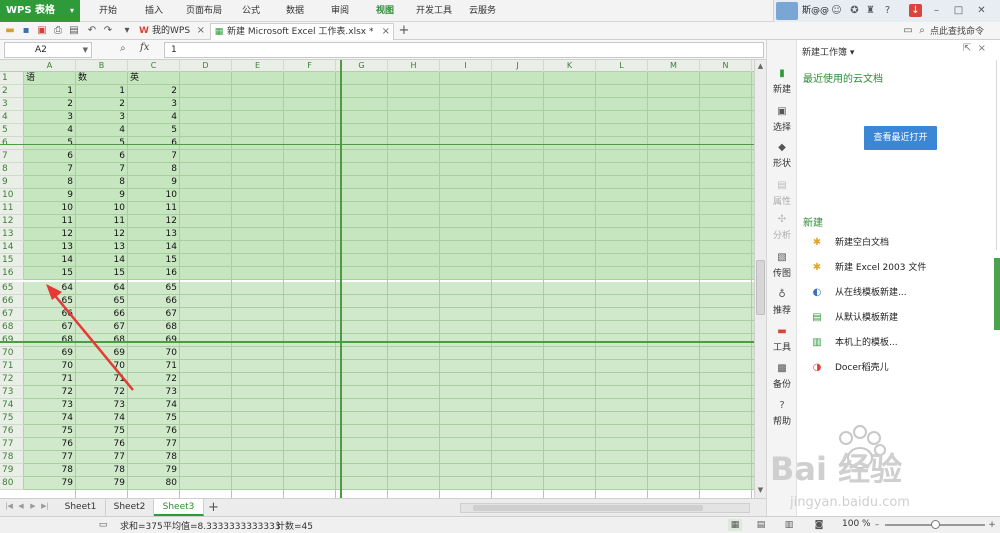 The width and height of the screenshot is (1000, 533). Describe the element at coordinates (12, 247) in the screenshot. I see `row-header: 14` at that location.